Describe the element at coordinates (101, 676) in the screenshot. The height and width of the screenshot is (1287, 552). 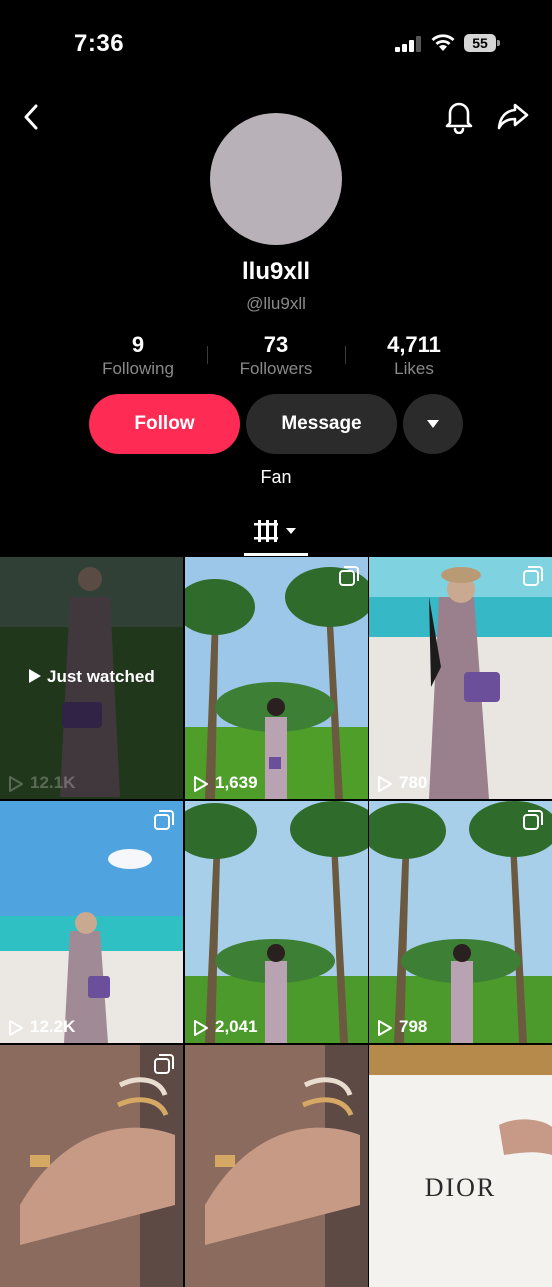
I see `just-watched-text: Just watched` at that location.